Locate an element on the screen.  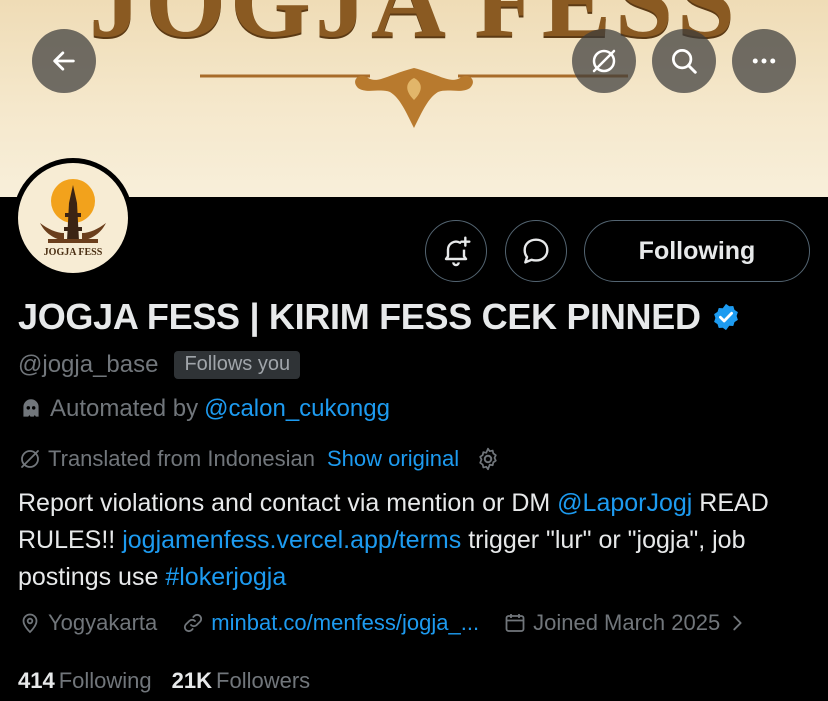
automated-row: Automated by @calon_cukongg is located at coordinates (204, 409).